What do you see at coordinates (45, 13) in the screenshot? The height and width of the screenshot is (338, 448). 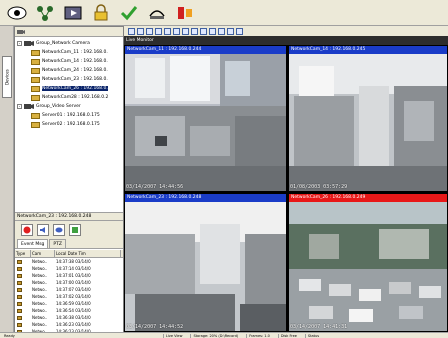 I see `network-tree-icon` at bounding box center [45, 13].